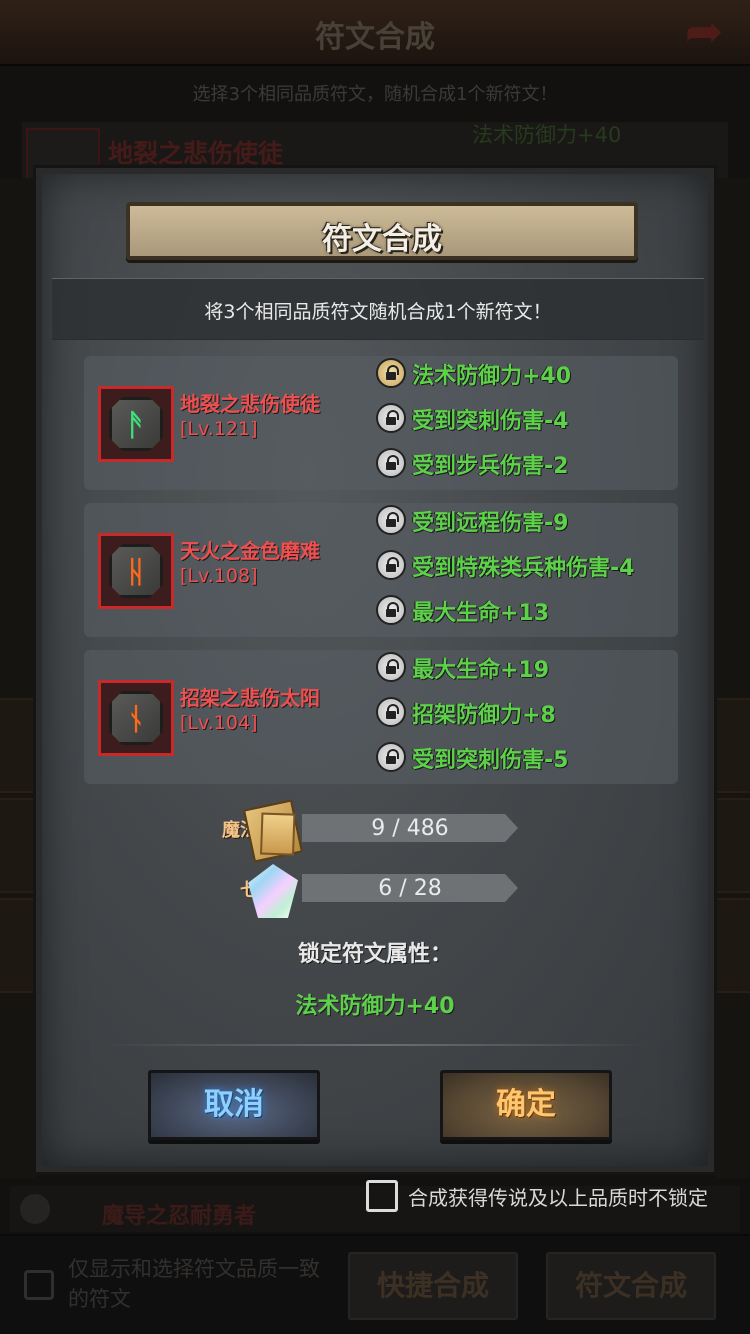 This screenshot has height=1334, width=750. I want to click on dialog-title: 符文合成, so click(382, 239).